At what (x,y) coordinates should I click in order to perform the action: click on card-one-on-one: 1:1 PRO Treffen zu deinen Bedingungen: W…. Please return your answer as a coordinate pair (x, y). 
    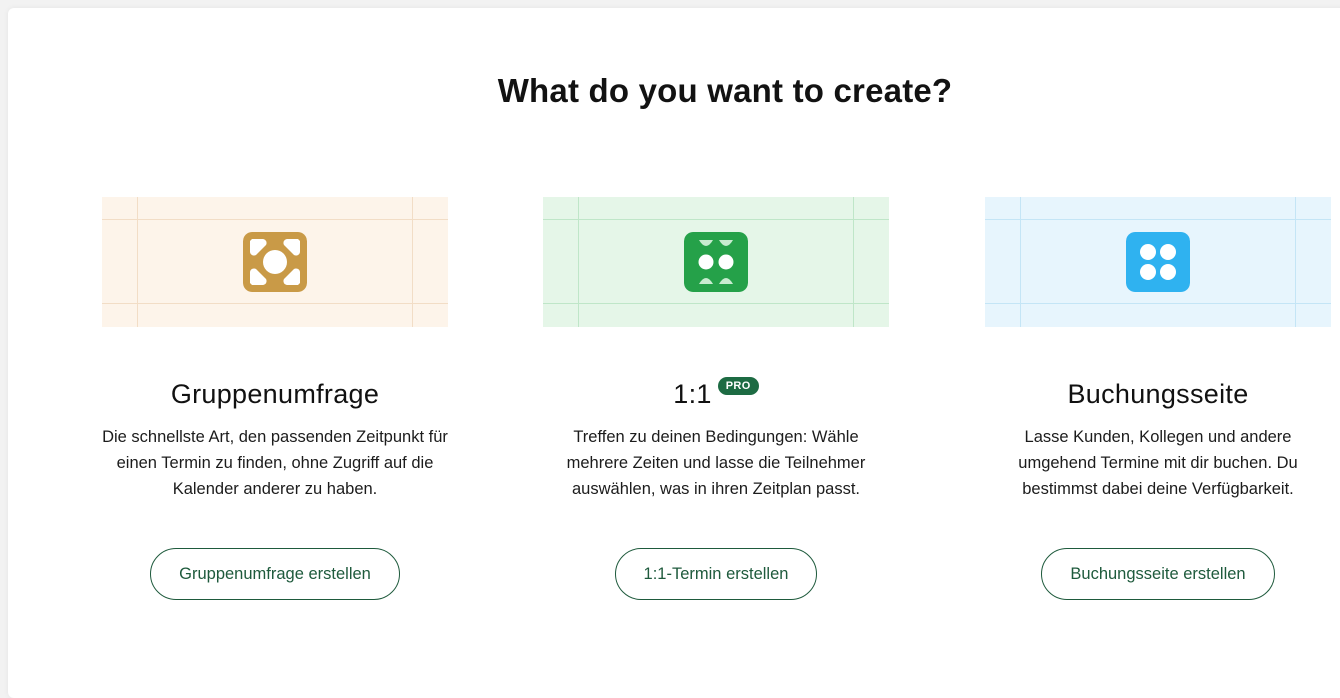
    Looking at the image, I should click on (716, 398).